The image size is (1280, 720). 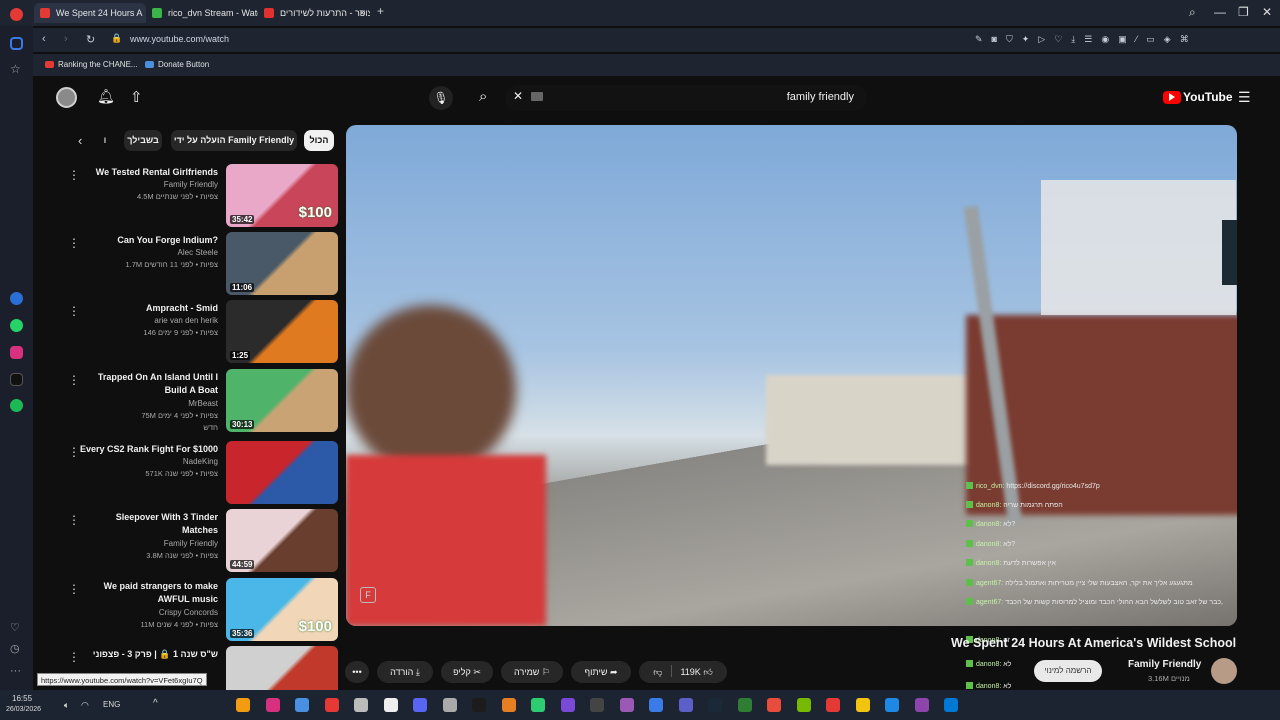 What do you see at coordinates (1137, 40) in the screenshot?
I see `pen-icon: ⁄` at bounding box center [1137, 40].